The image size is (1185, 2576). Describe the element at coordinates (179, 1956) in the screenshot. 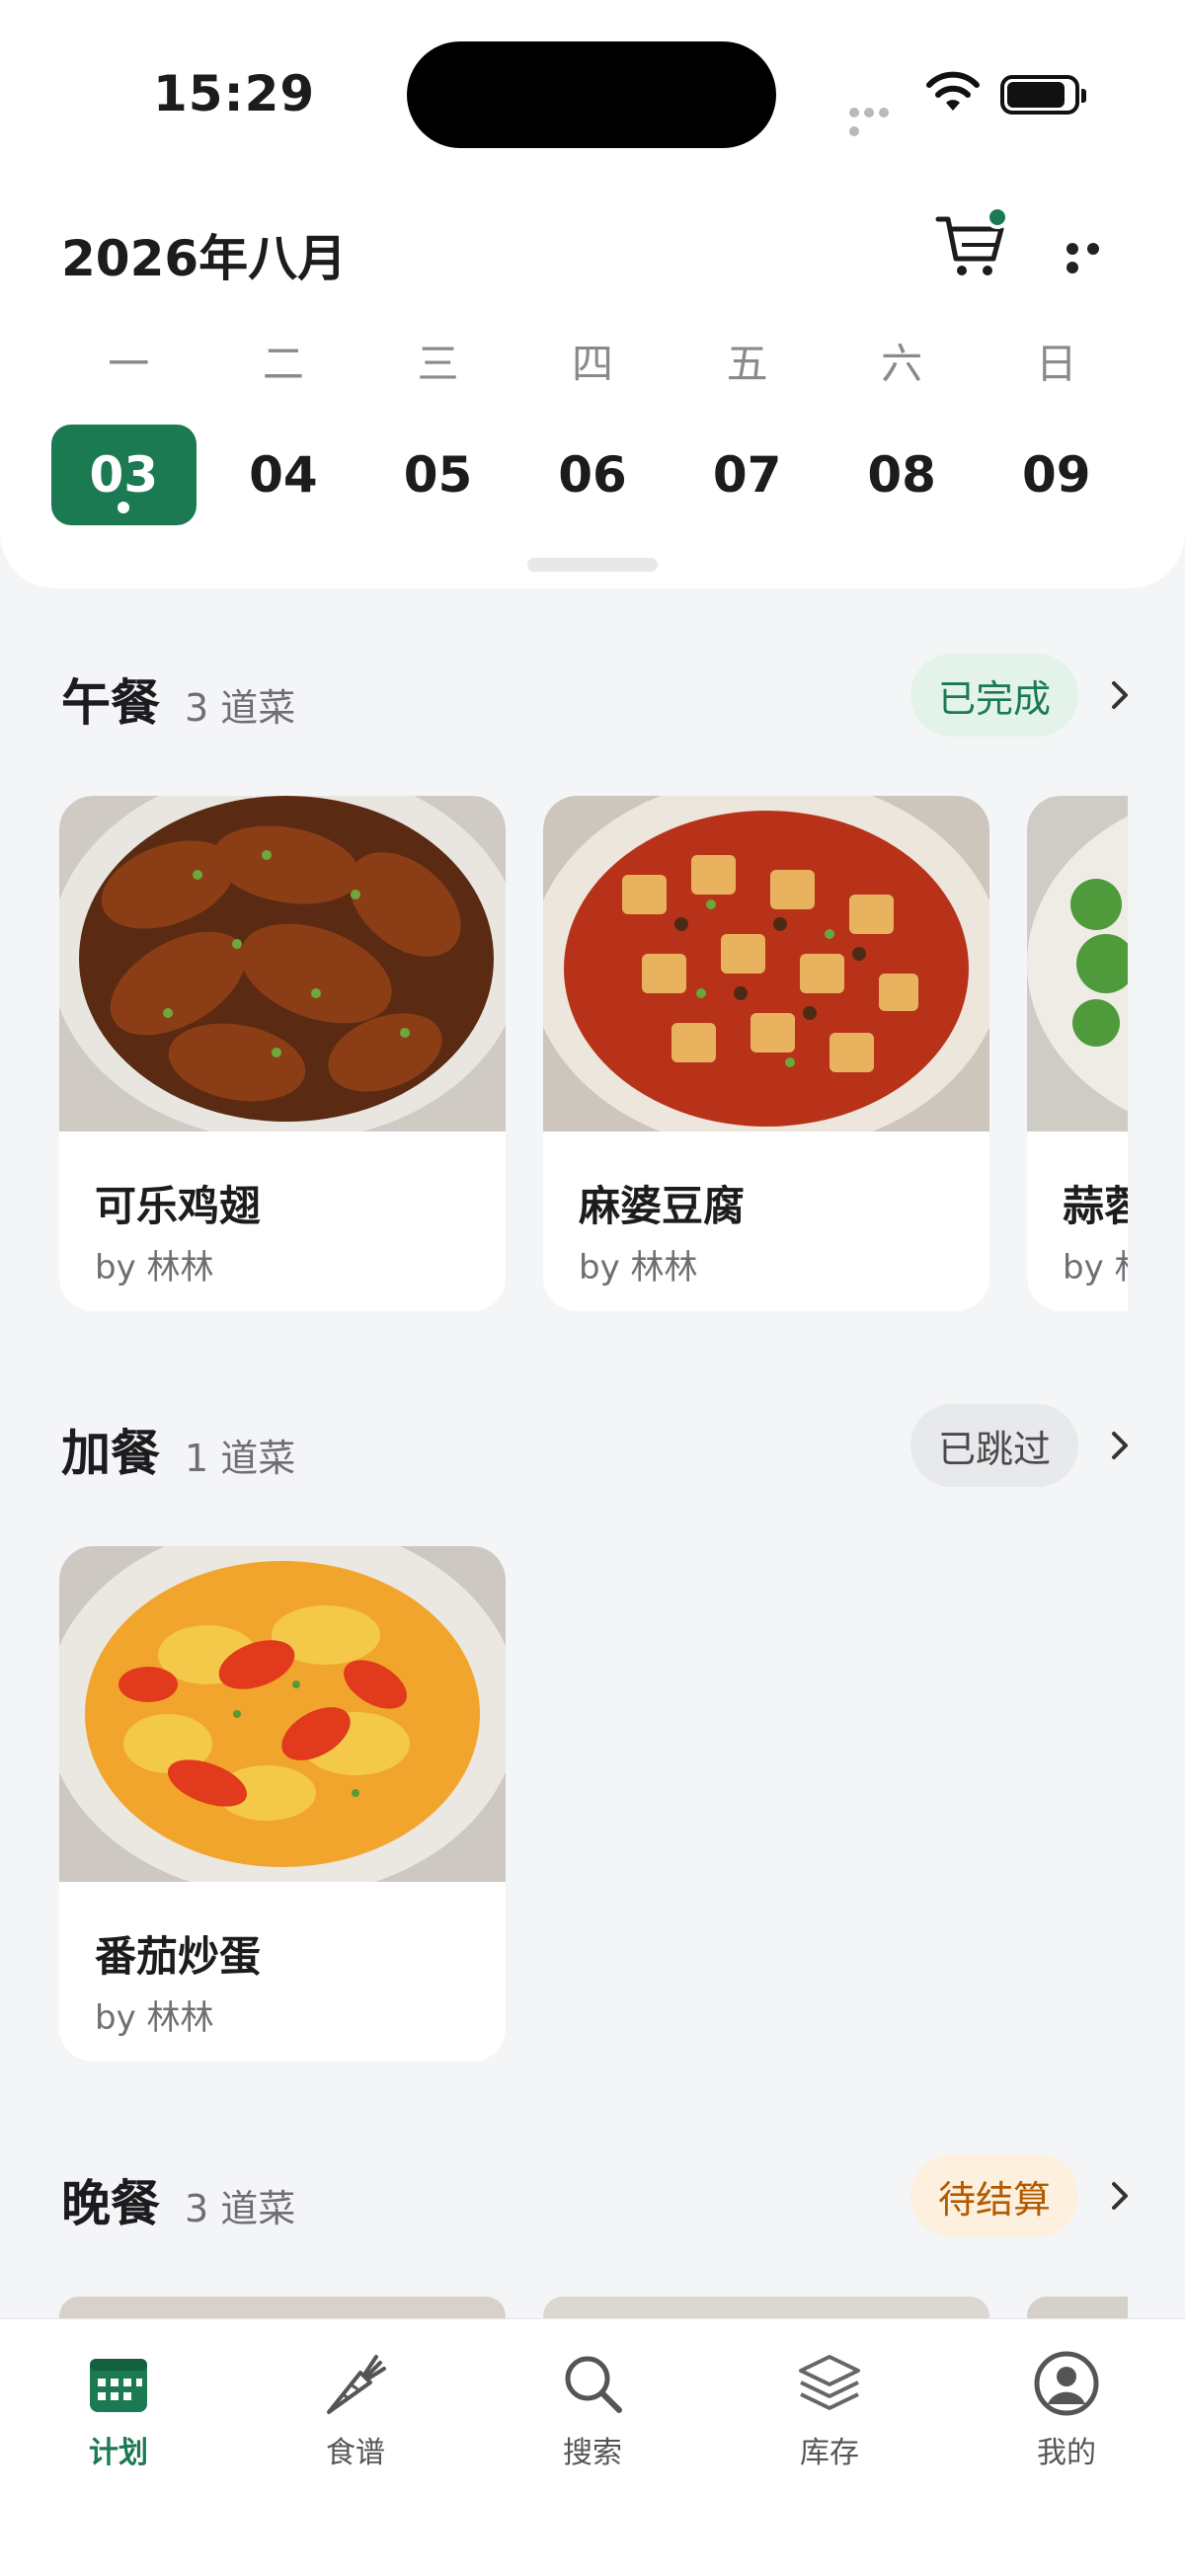

I see `dish-name: 番茄炒蛋` at that location.